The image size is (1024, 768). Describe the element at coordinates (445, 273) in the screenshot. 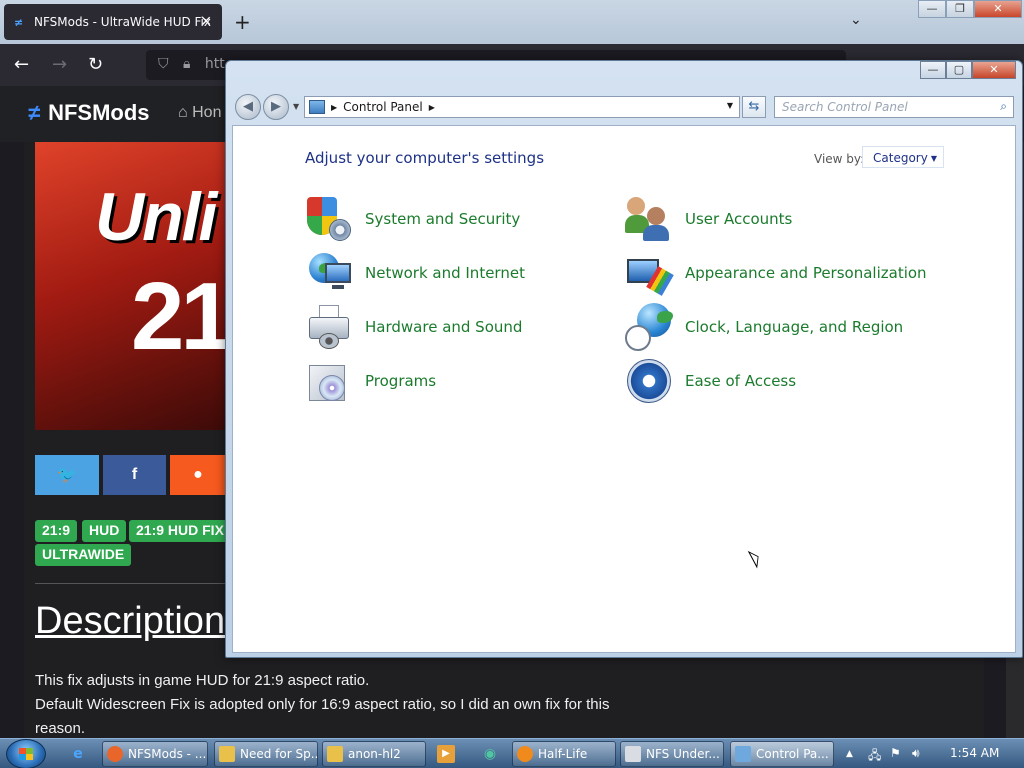

I see `category-link: Network and Internet` at that location.